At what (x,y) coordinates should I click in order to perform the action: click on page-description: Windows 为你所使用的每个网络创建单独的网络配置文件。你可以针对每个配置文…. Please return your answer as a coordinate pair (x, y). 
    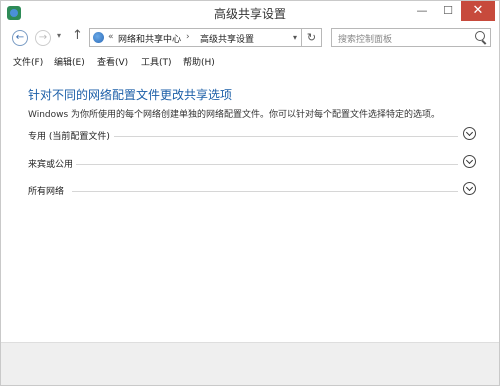
    Looking at the image, I should click on (234, 115).